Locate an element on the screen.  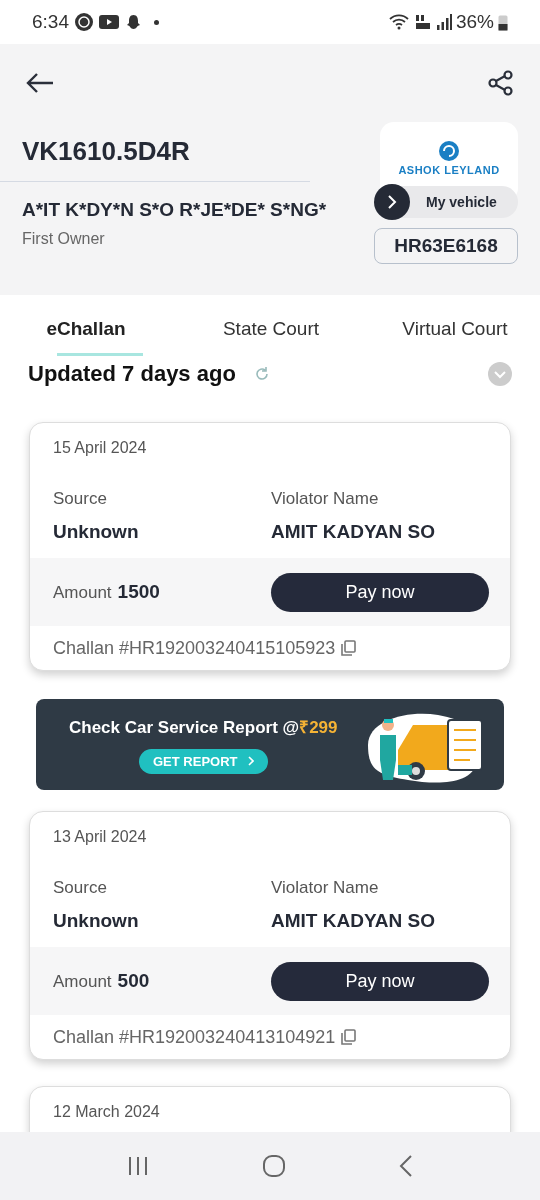
ghost-icon is located at coordinates (133, 22).